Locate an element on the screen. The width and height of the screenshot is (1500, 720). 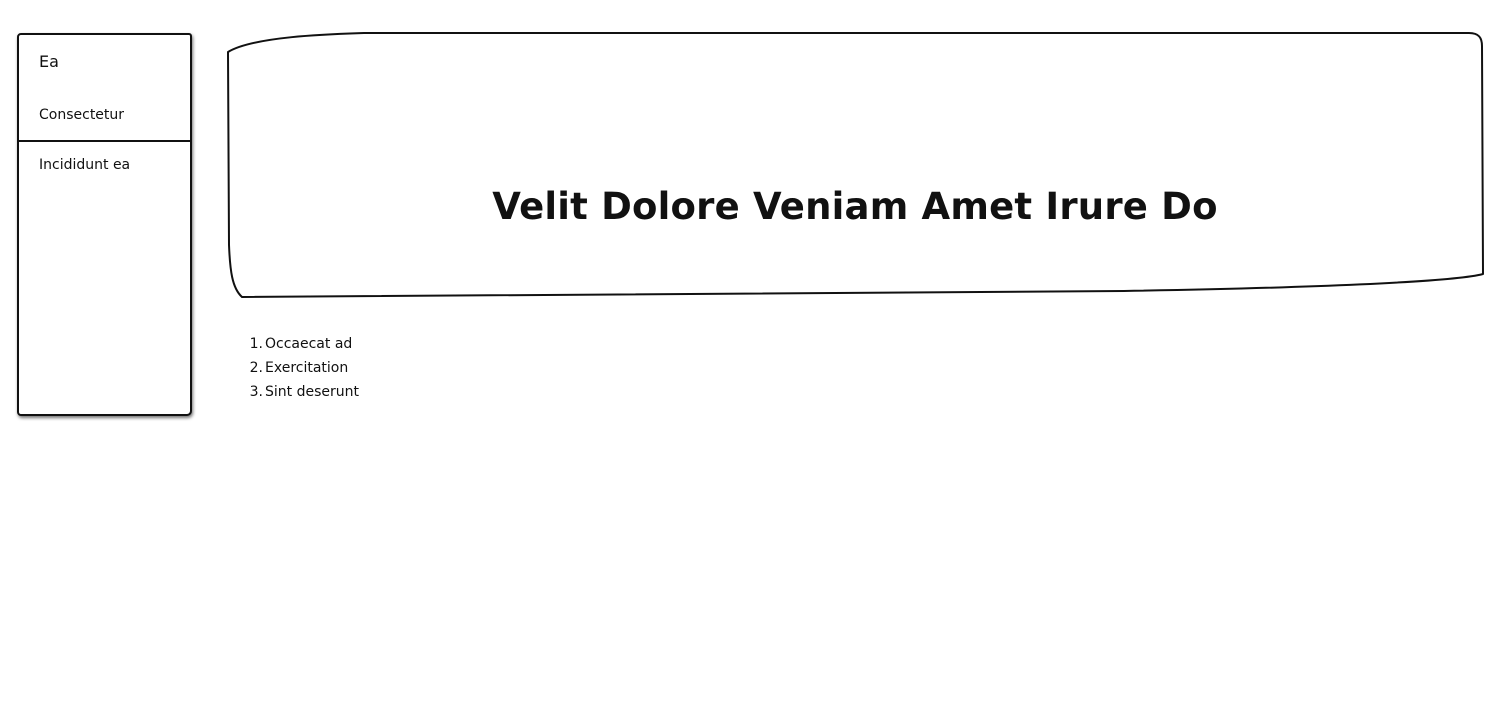
list-item-label: Exercitation is located at coordinates (307, 368).